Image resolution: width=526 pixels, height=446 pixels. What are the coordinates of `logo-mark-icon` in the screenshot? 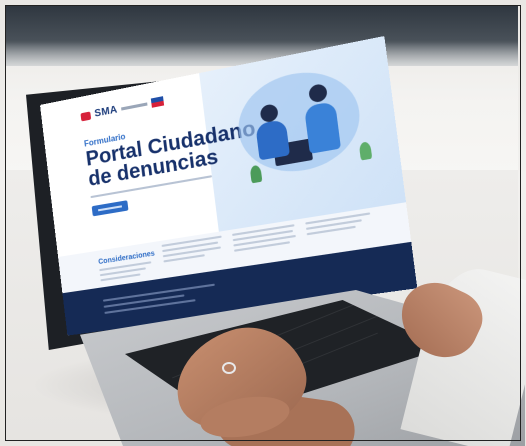 It's located at (86, 115).